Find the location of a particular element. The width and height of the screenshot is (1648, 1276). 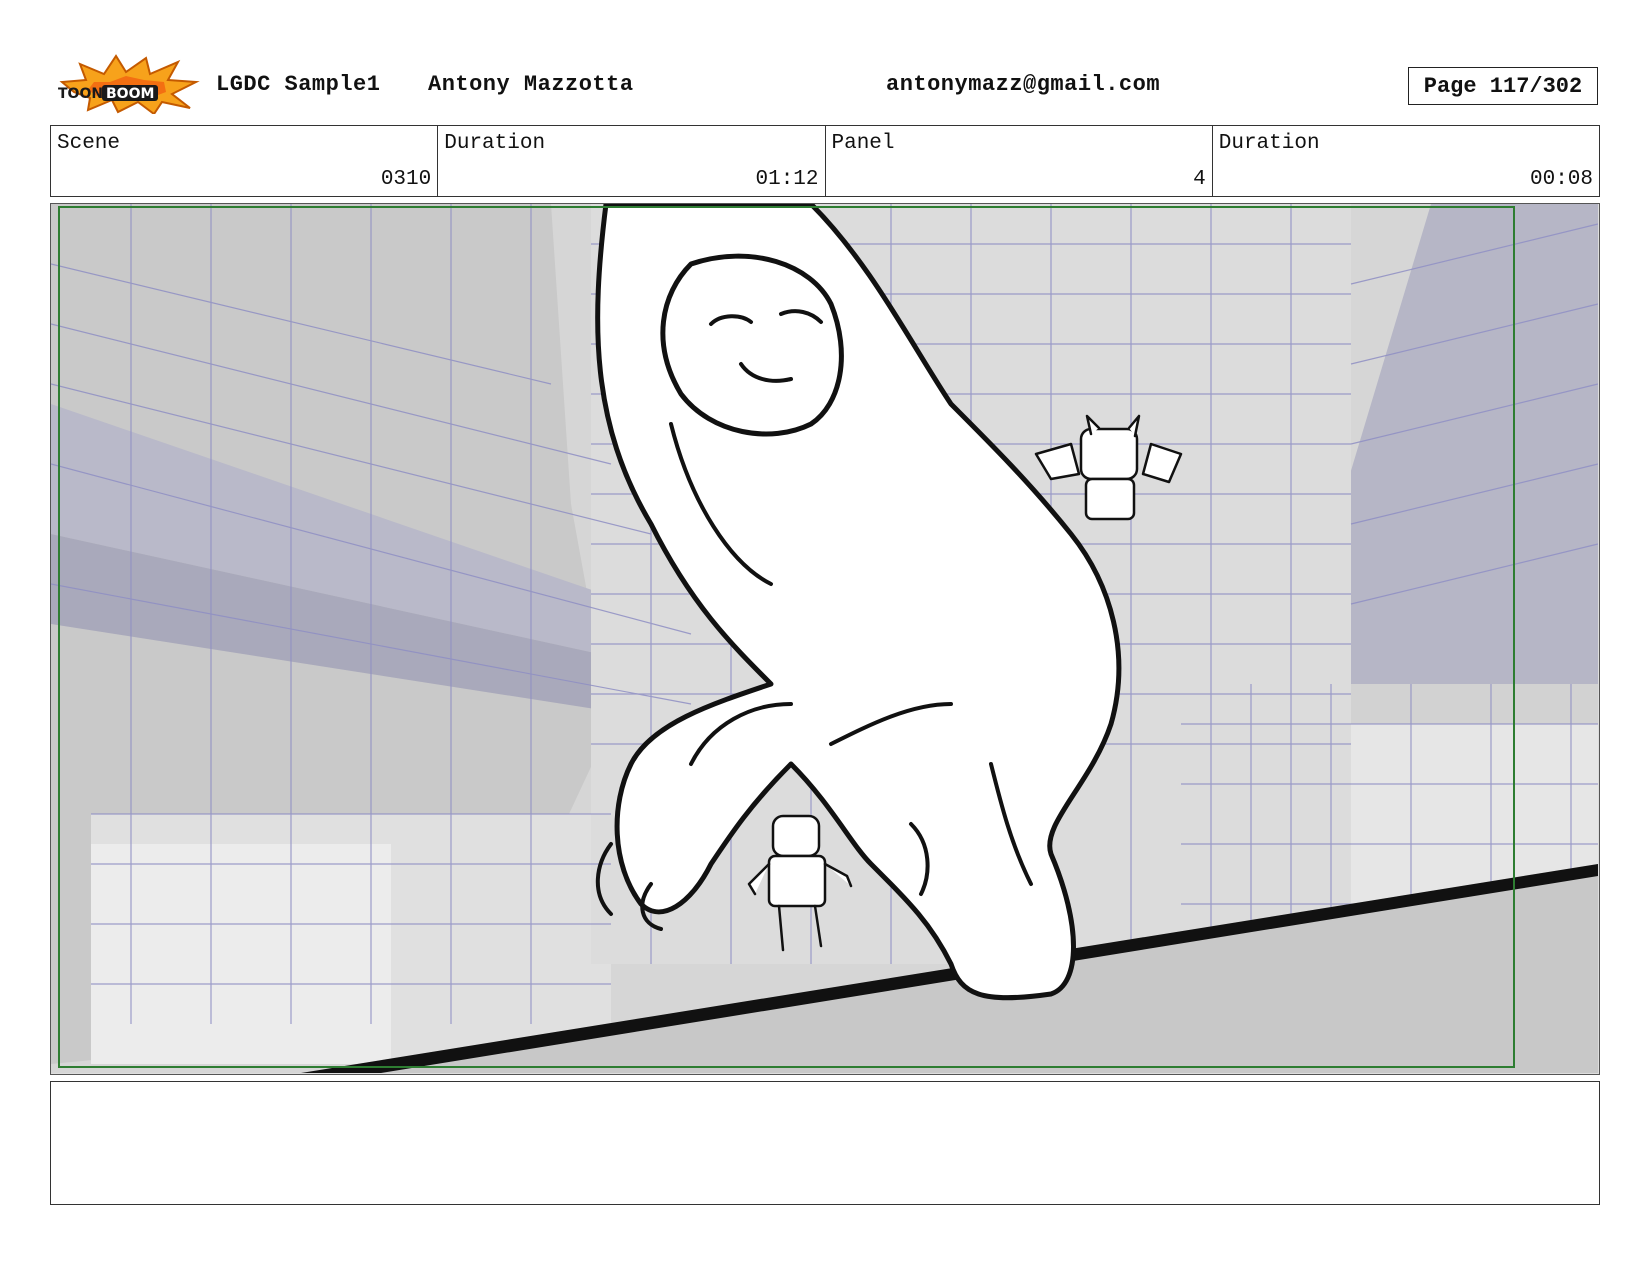

scene-cell: Scene 0310 is located at coordinates (245, 161).